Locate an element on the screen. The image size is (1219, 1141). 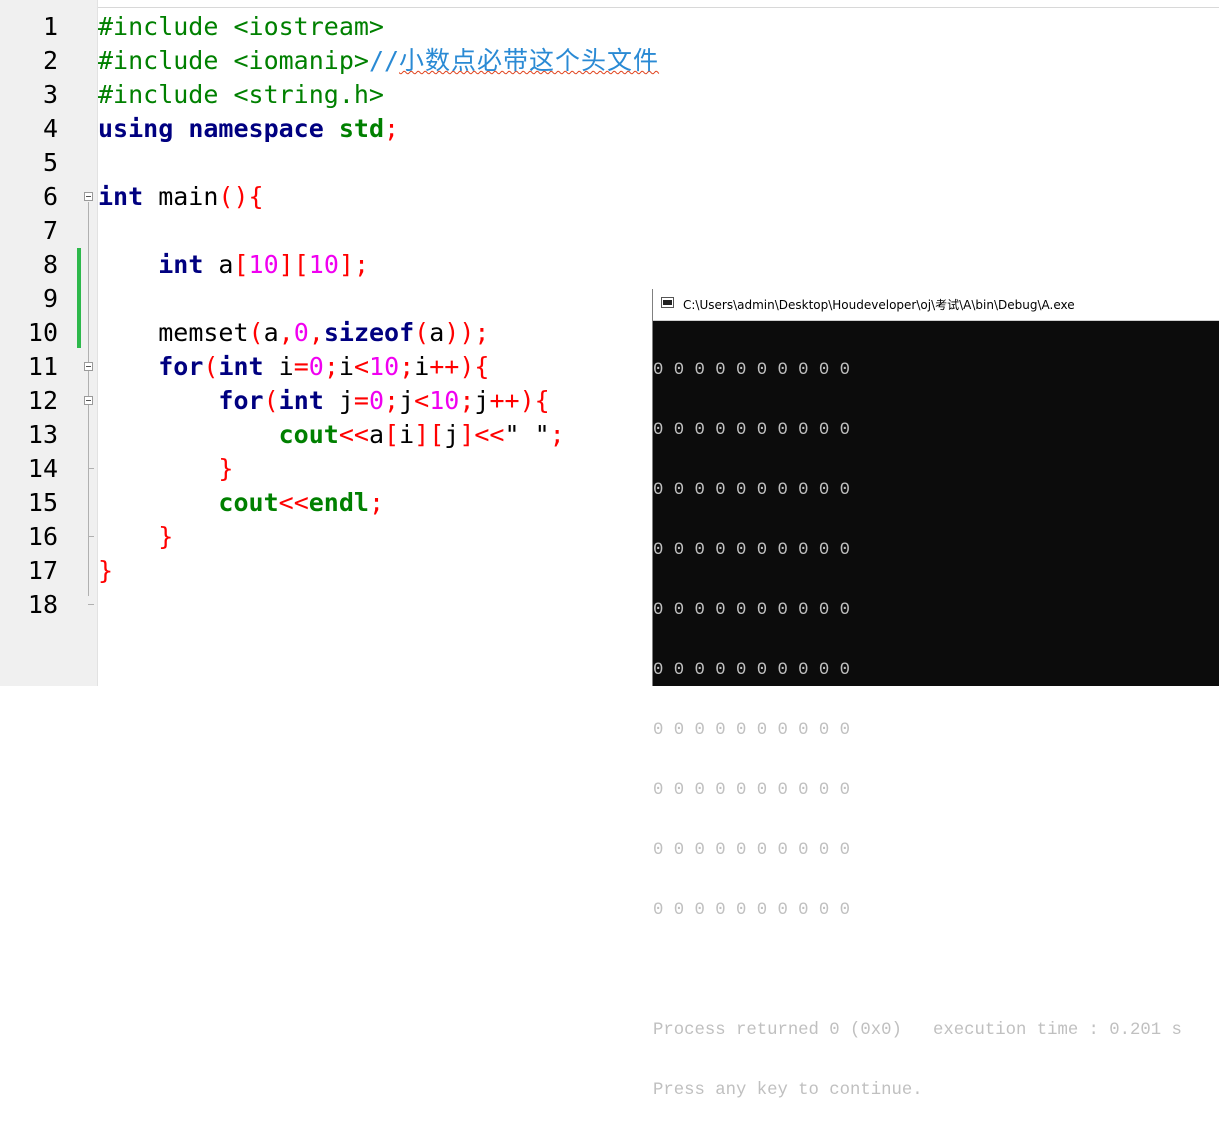
line-number-2: 2 is located at coordinates (50, 60).